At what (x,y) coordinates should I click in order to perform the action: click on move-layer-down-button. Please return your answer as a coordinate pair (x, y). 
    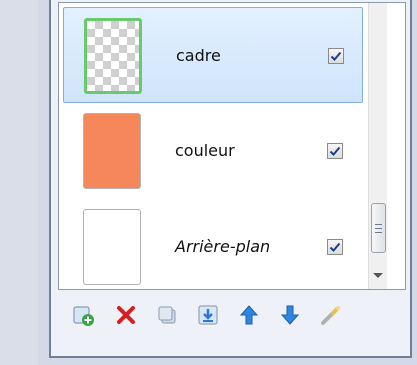
    Looking at the image, I should click on (290, 315).